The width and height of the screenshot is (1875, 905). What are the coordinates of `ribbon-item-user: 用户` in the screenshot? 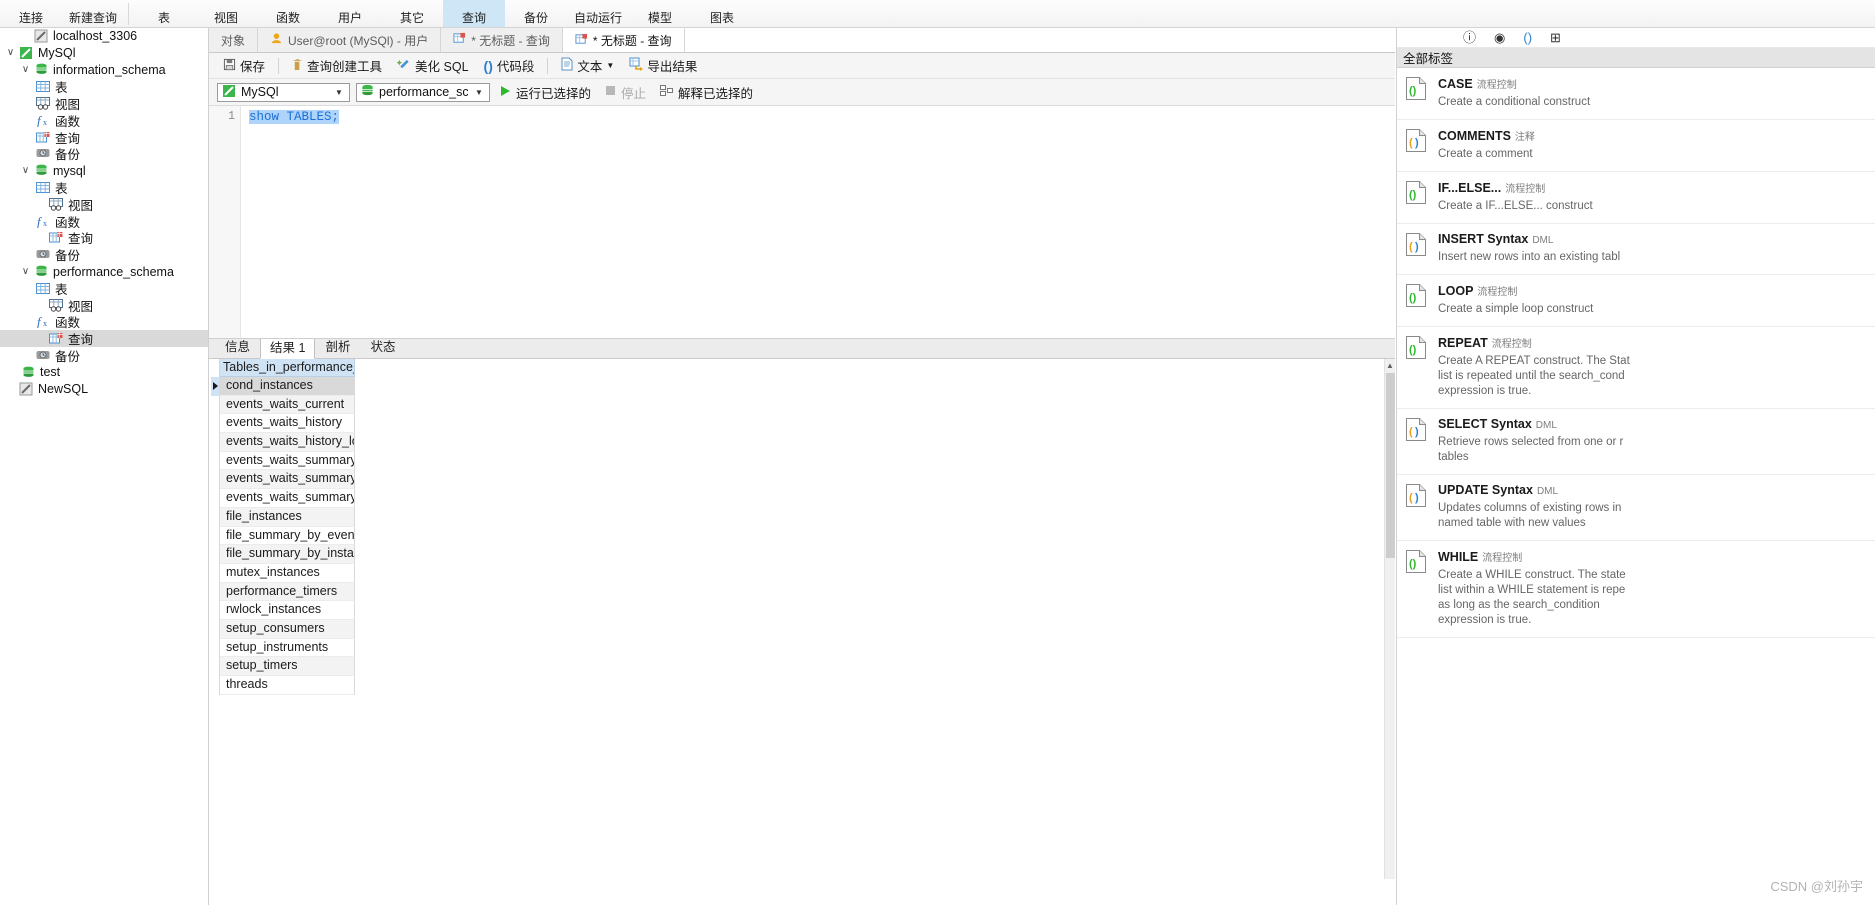 It's located at (350, 13).